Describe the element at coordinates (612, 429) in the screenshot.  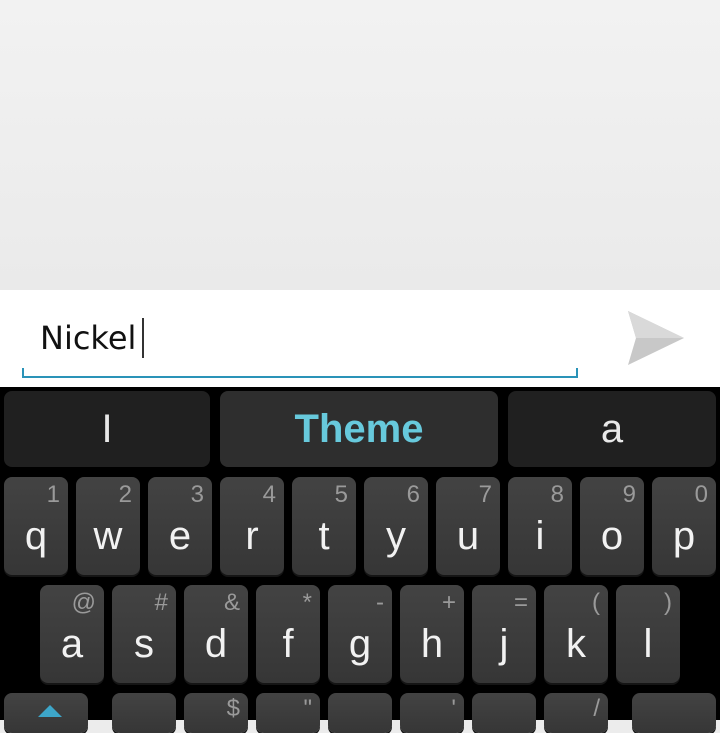
I see `suggestion-3: a` at that location.